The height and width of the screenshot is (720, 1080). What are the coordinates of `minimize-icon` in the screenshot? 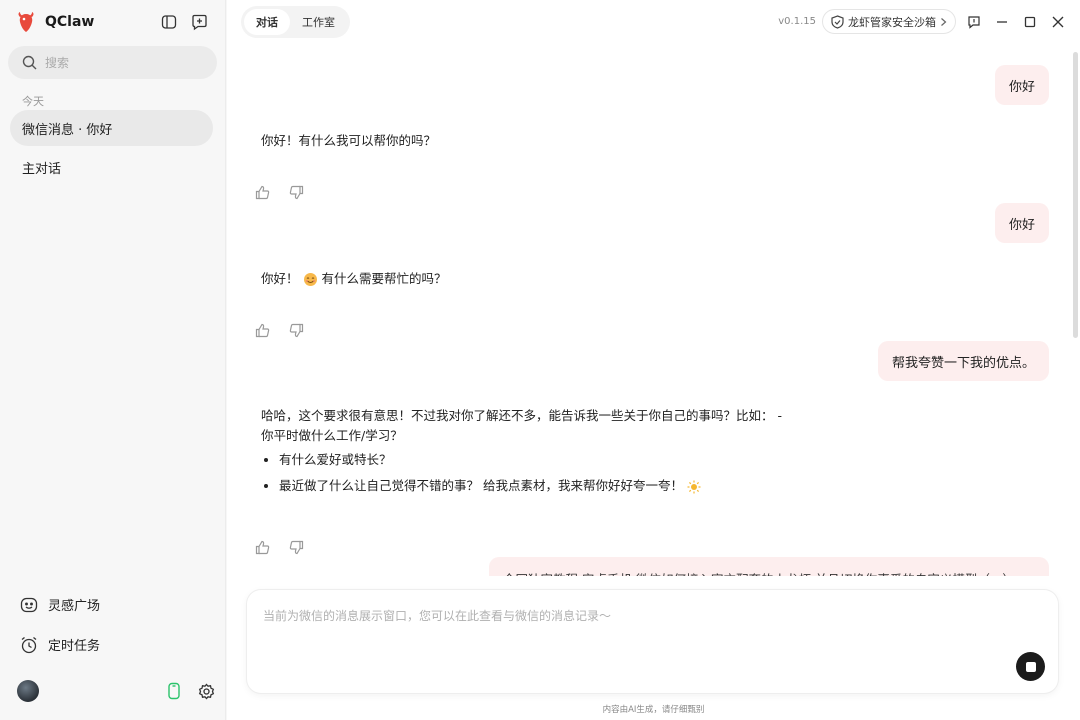 It's located at (1002, 22).